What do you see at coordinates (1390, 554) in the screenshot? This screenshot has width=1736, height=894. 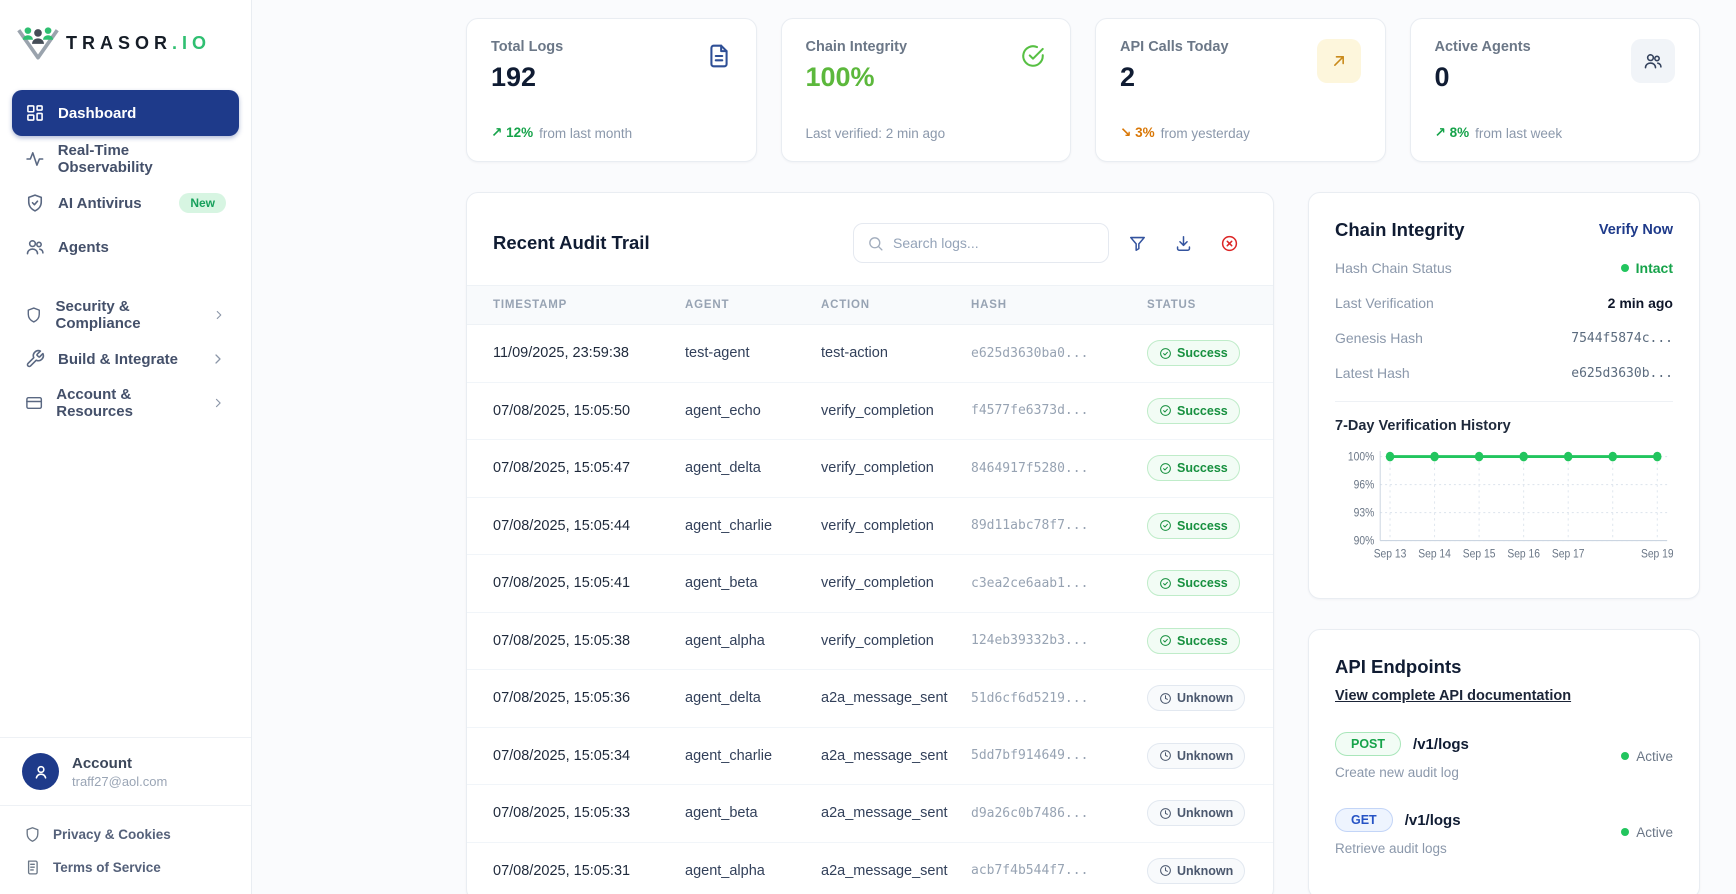 I see `svg-text: Sep 13` at bounding box center [1390, 554].